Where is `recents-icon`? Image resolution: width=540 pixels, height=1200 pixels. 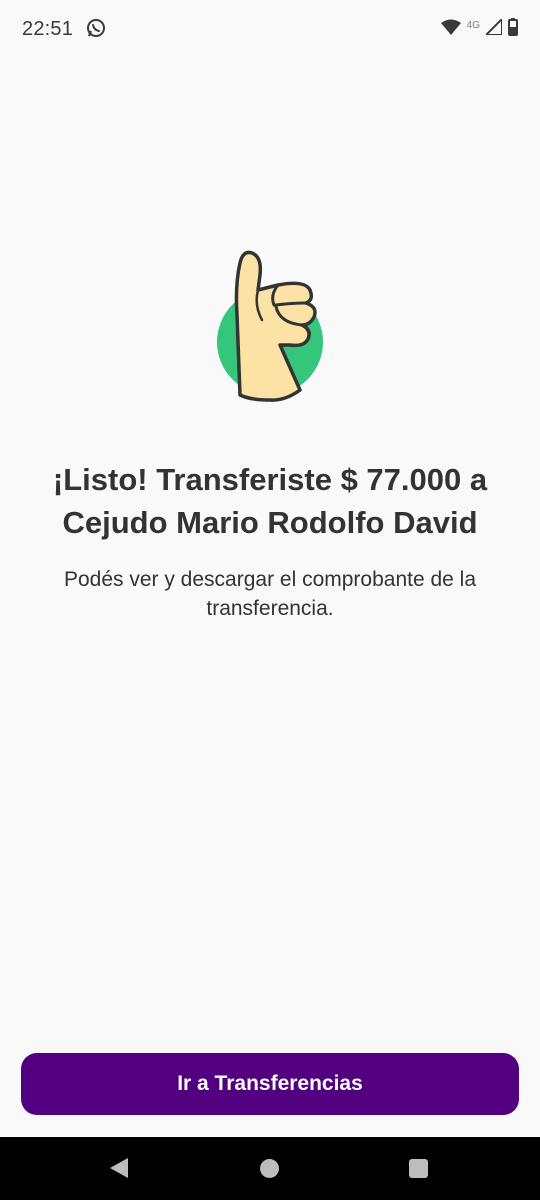 recents-icon is located at coordinates (418, 1168).